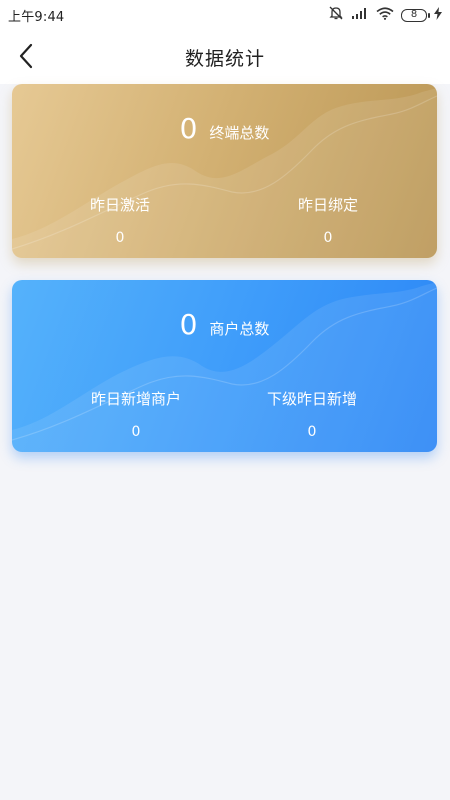 The image size is (450, 800). I want to click on nav-bar: 数据统计, so click(225, 57).